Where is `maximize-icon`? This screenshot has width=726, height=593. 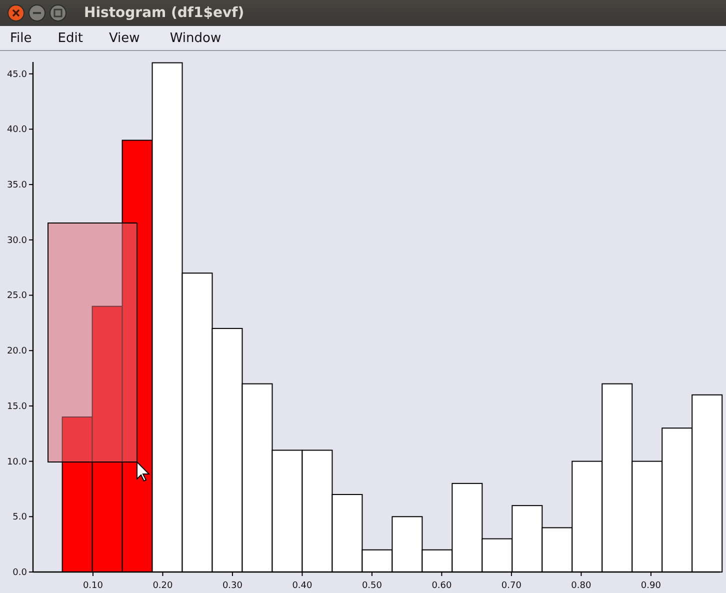
maximize-icon is located at coordinates (58, 13).